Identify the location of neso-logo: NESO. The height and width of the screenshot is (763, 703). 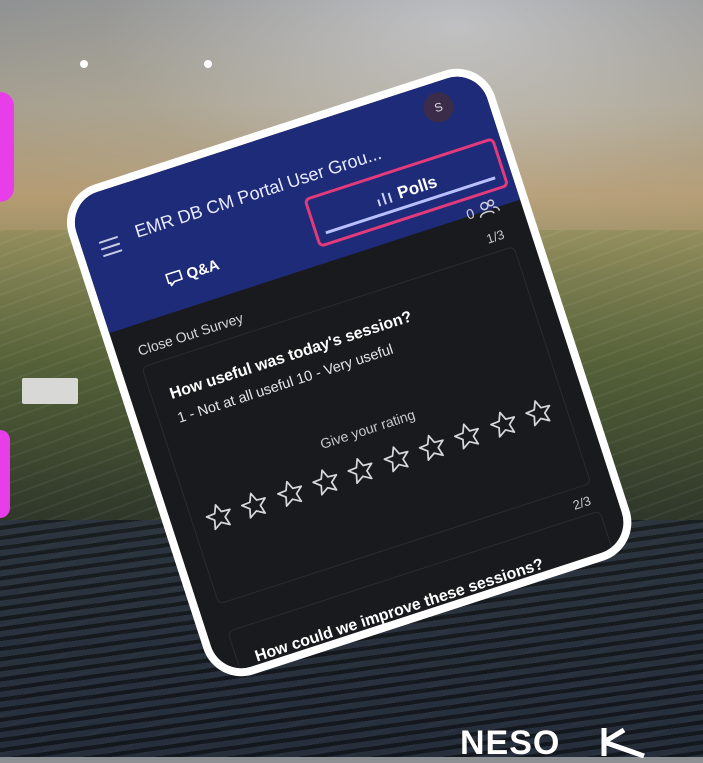
(510, 743).